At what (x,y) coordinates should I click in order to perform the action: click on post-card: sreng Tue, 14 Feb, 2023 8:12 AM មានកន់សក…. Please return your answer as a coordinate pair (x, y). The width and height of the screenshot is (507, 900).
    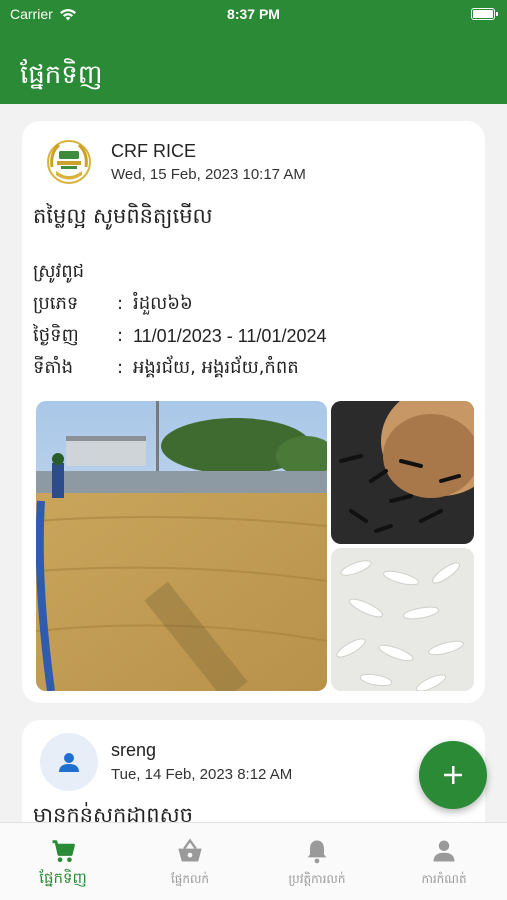
    Looking at the image, I should click on (253, 771).